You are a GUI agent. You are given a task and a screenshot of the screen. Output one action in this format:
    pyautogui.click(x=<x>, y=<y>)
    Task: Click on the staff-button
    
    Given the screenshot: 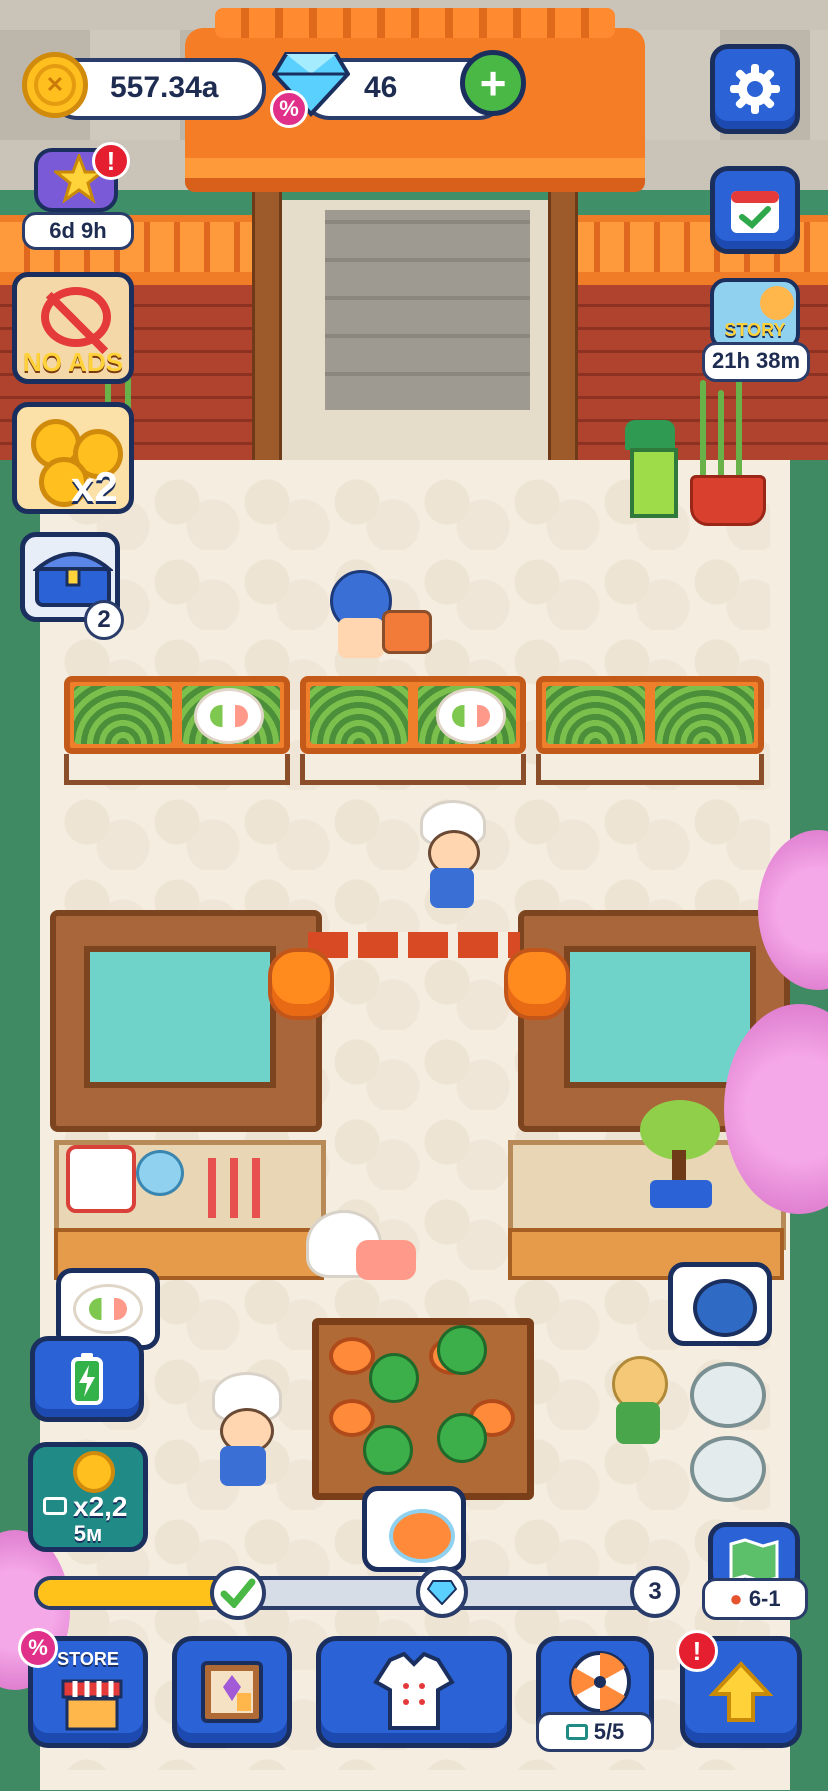 What is the action you would take?
    pyautogui.click(x=414, y=1692)
    